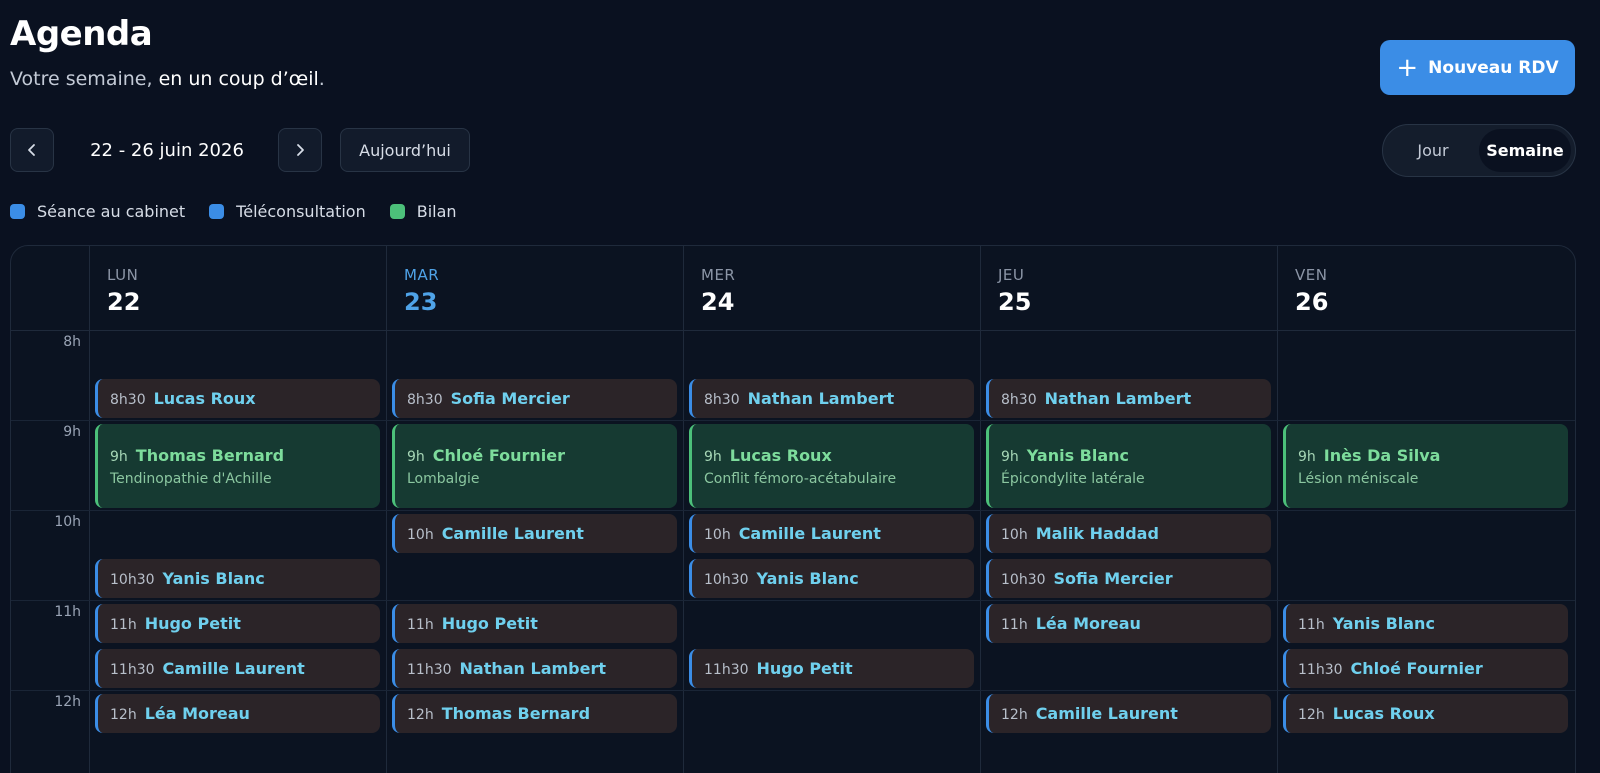 This screenshot has width=1600, height=773. Describe the element at coordinates (1425, 623) in the screenshot. I see `appointment-card: 11h Yanis Blanc` at that location.